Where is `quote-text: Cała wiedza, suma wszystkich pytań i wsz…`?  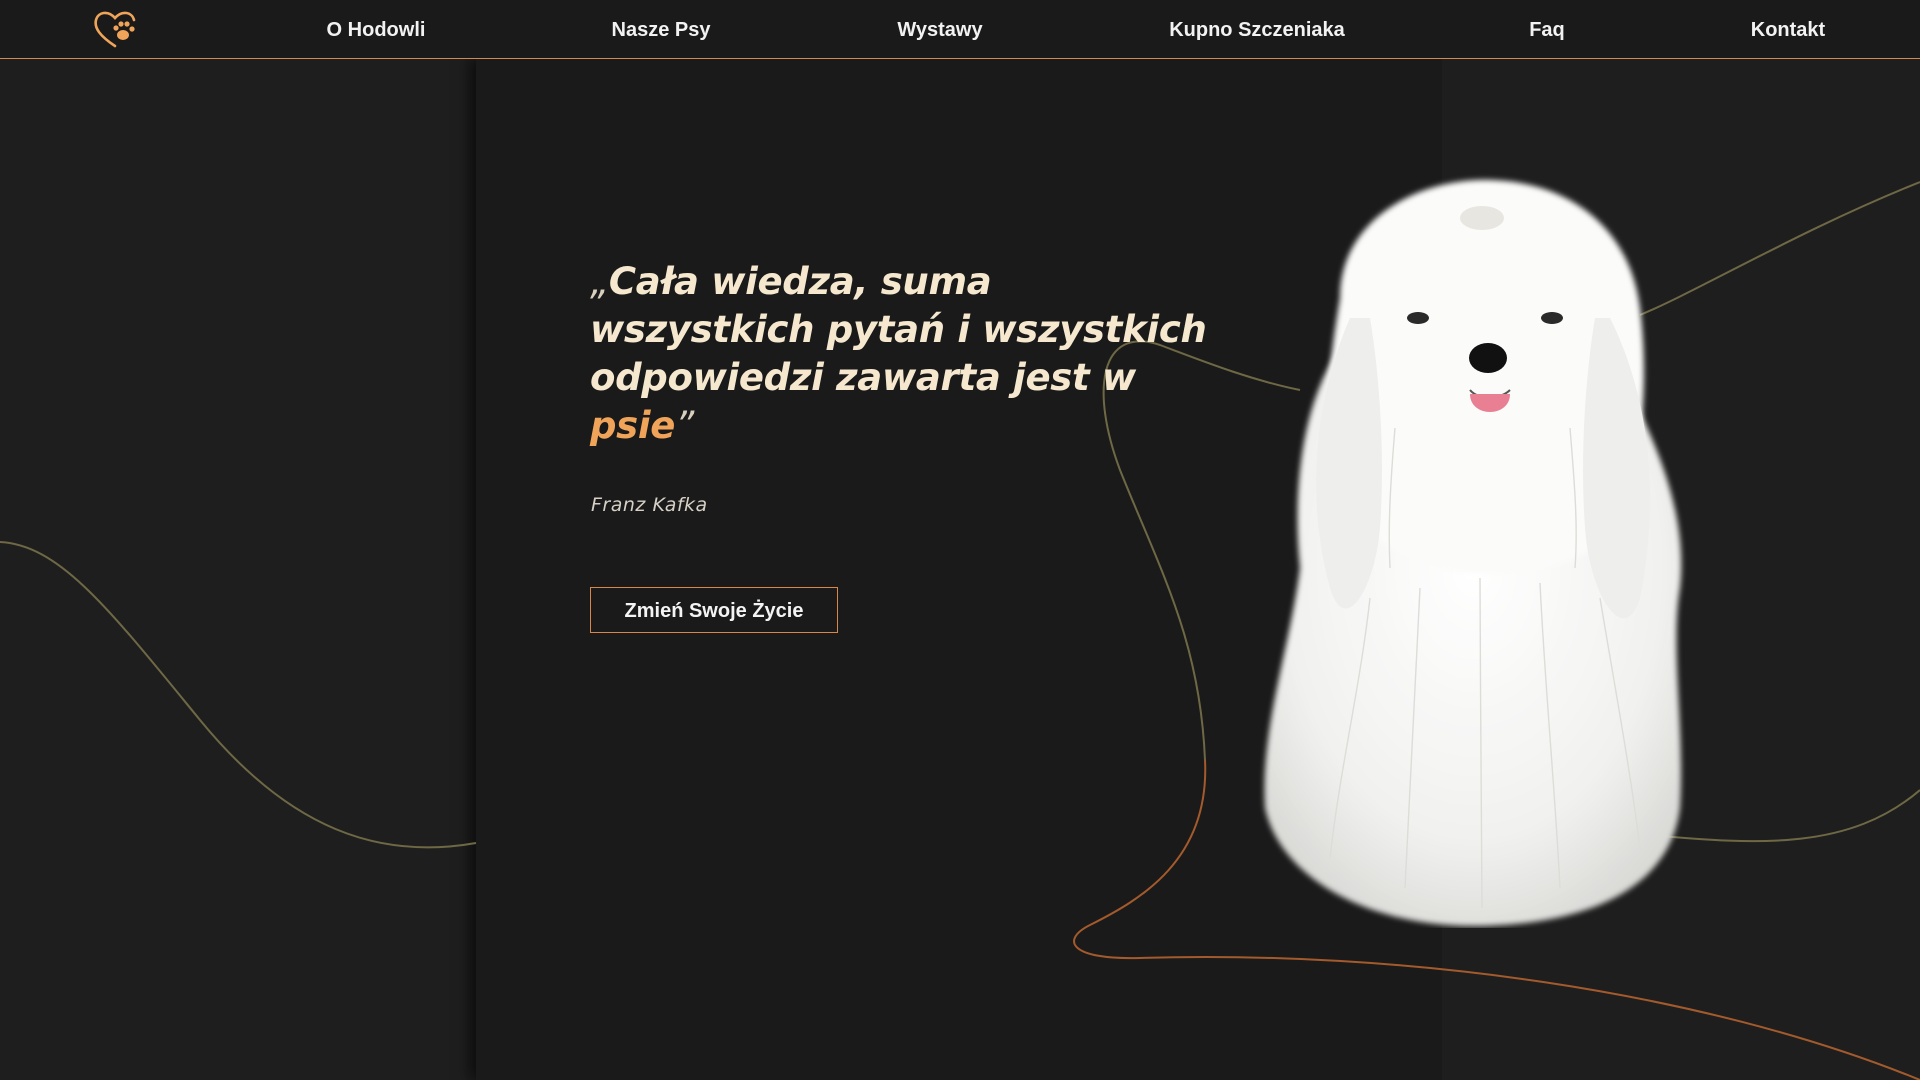
quote-text: Cała wiedza, suma wszystkich pytań i wsz… is located at coordinates (898, 329).